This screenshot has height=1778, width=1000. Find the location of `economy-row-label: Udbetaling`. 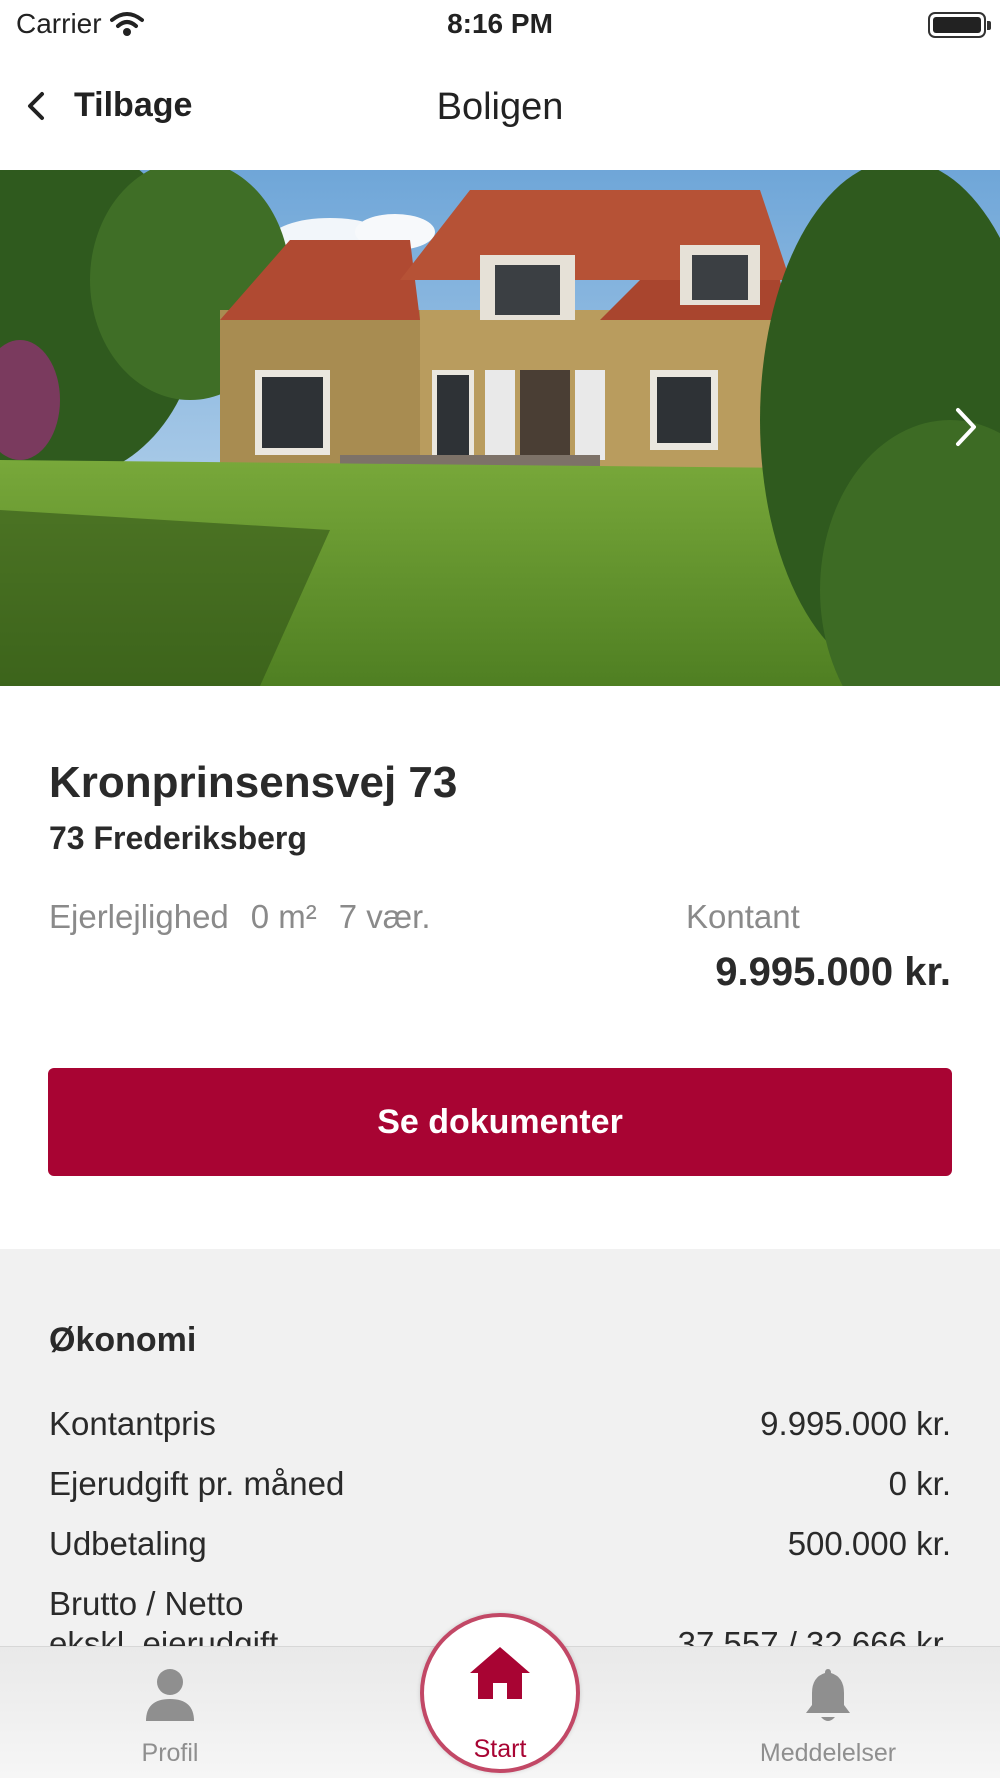

economy-row-label: Udbetaling is located at coordinates (128, 1543).